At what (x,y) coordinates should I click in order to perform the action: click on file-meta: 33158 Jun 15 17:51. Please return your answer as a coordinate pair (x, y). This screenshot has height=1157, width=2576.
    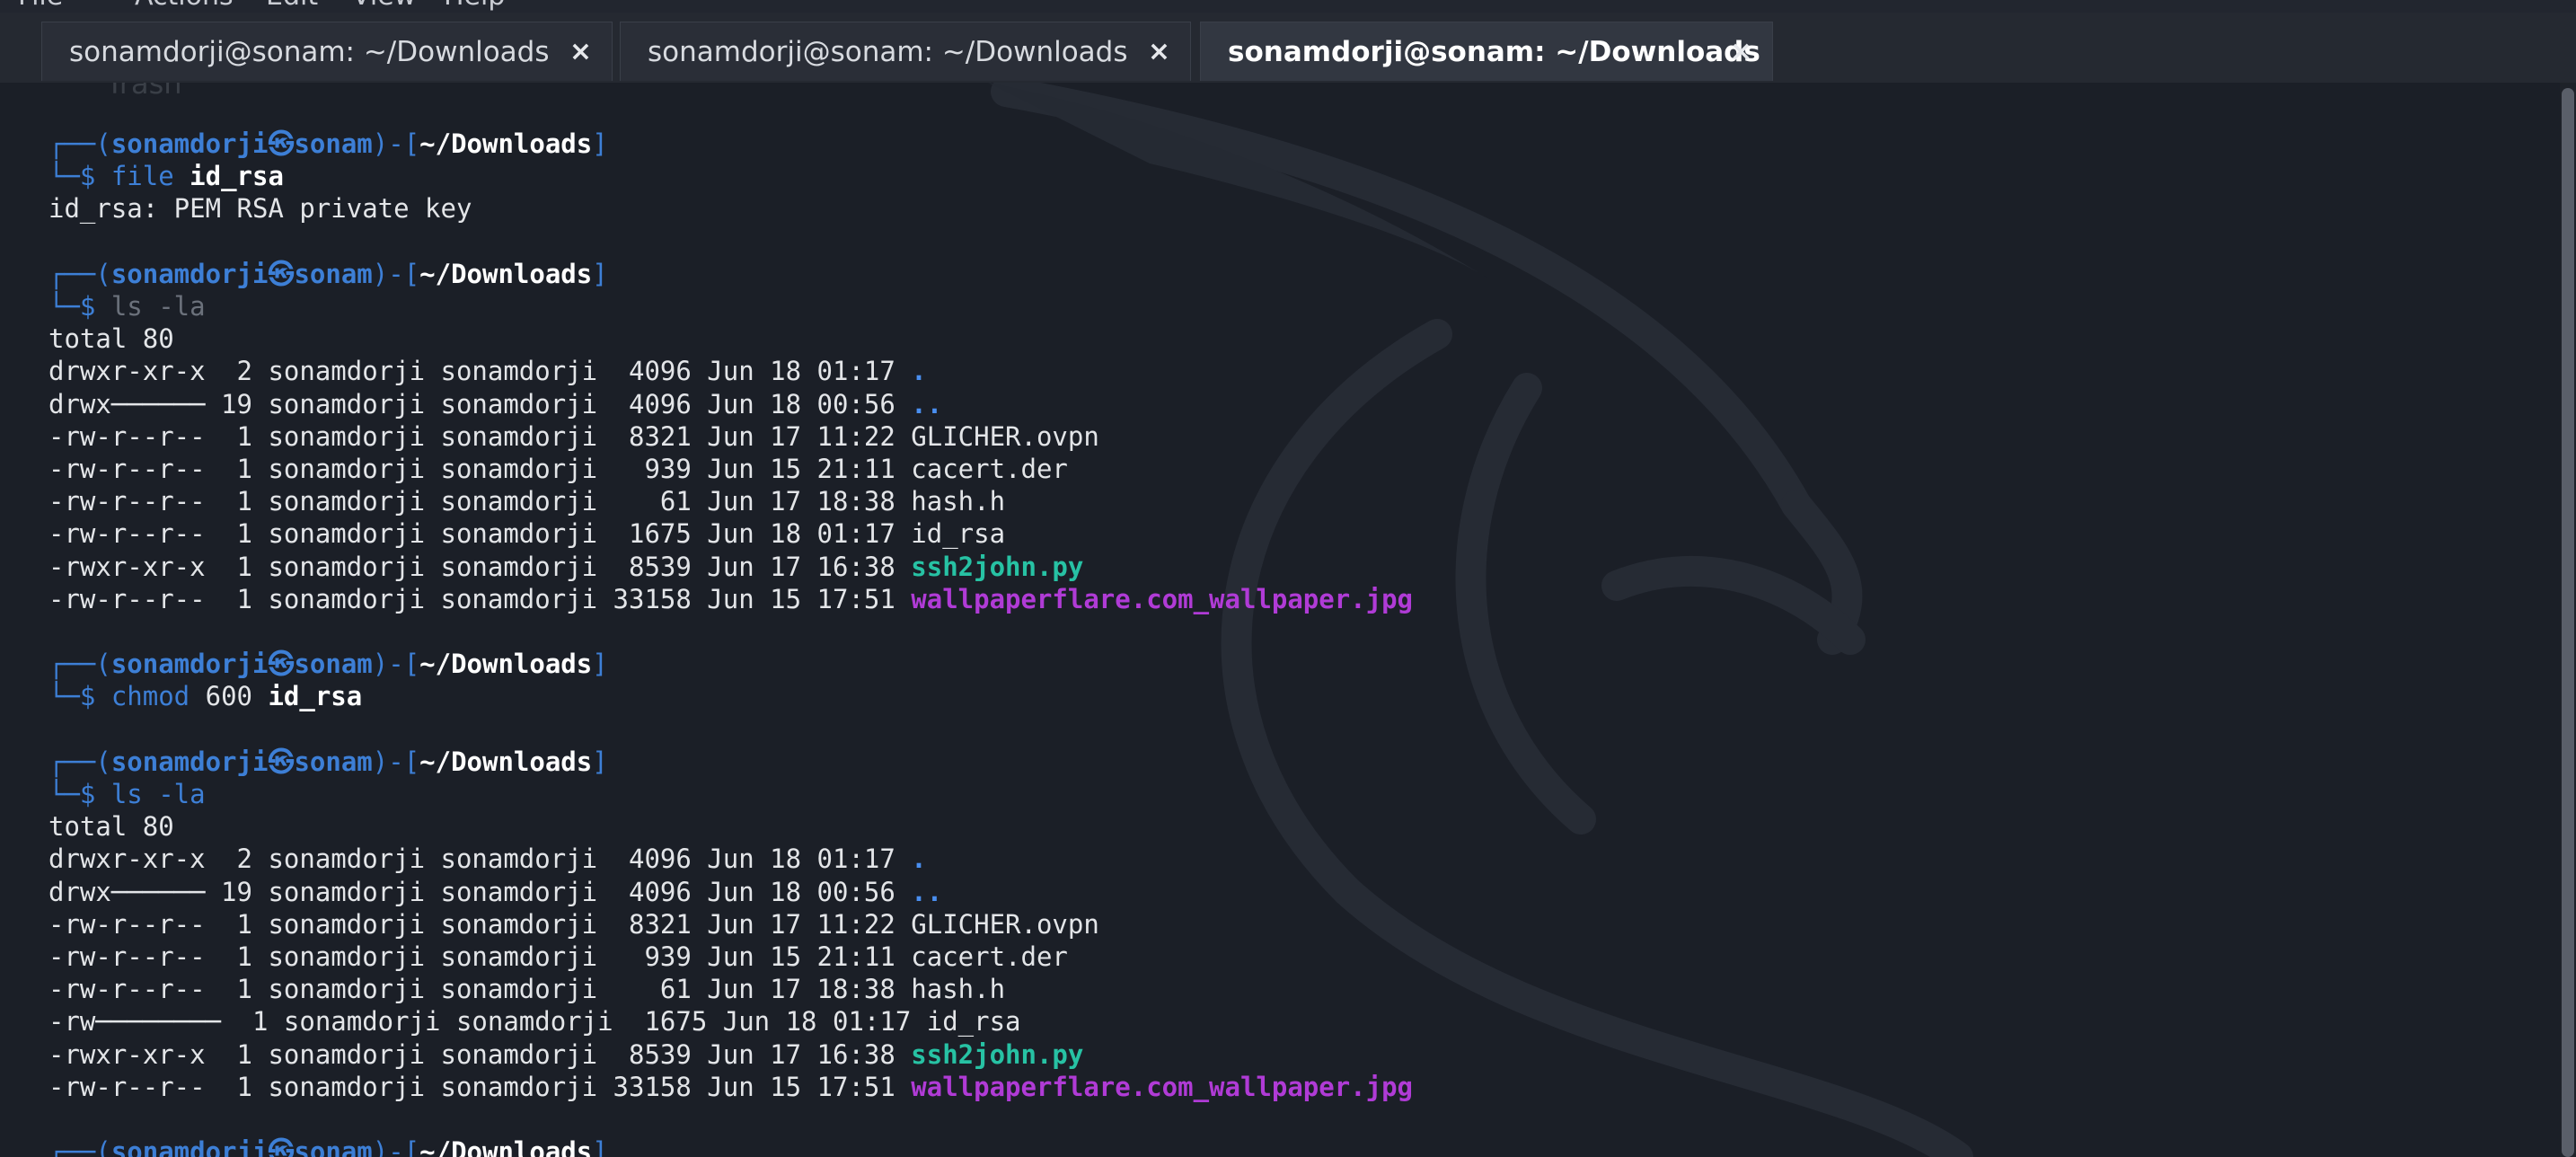
    Looking at the image, I should click on (754, 598).